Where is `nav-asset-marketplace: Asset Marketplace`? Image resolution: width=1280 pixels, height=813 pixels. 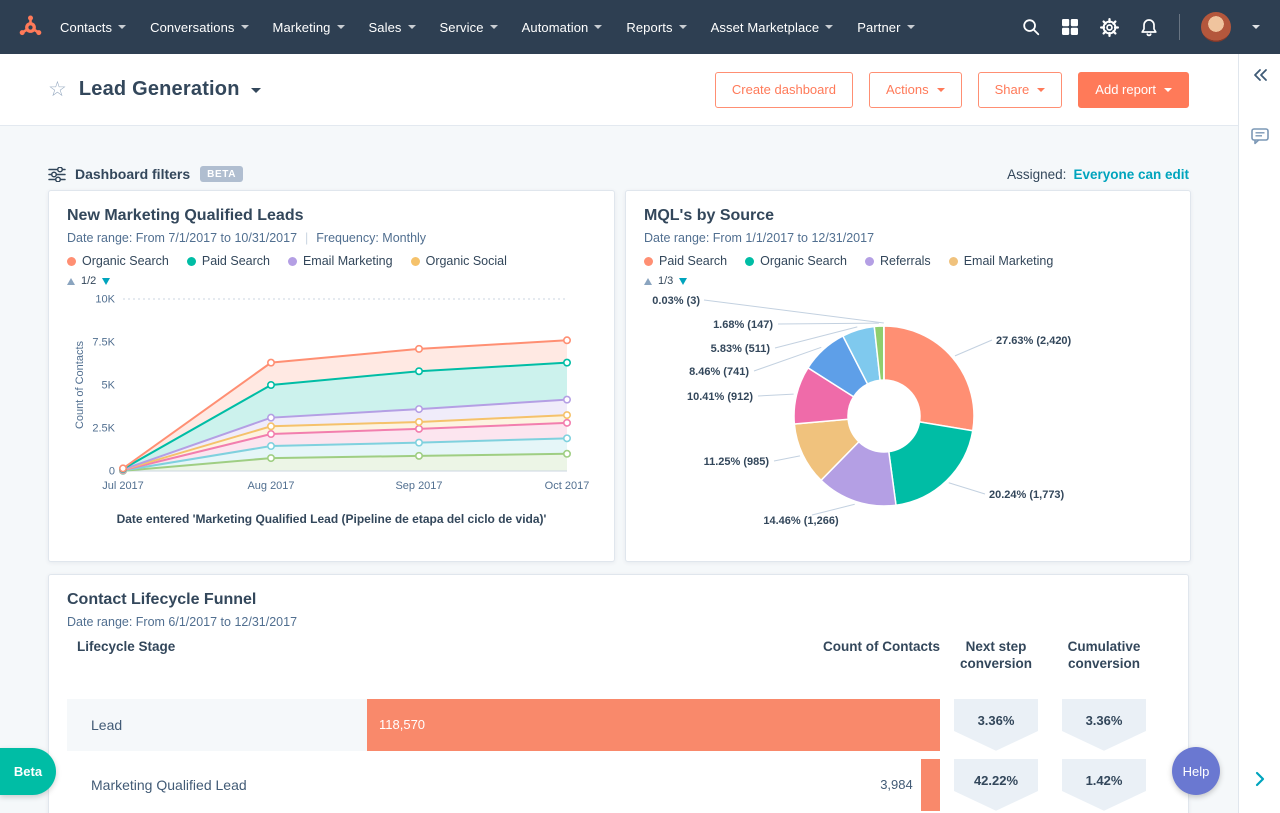
nav-asset-marketplace: Asset Marketplace is located at coordinates (772, 27).